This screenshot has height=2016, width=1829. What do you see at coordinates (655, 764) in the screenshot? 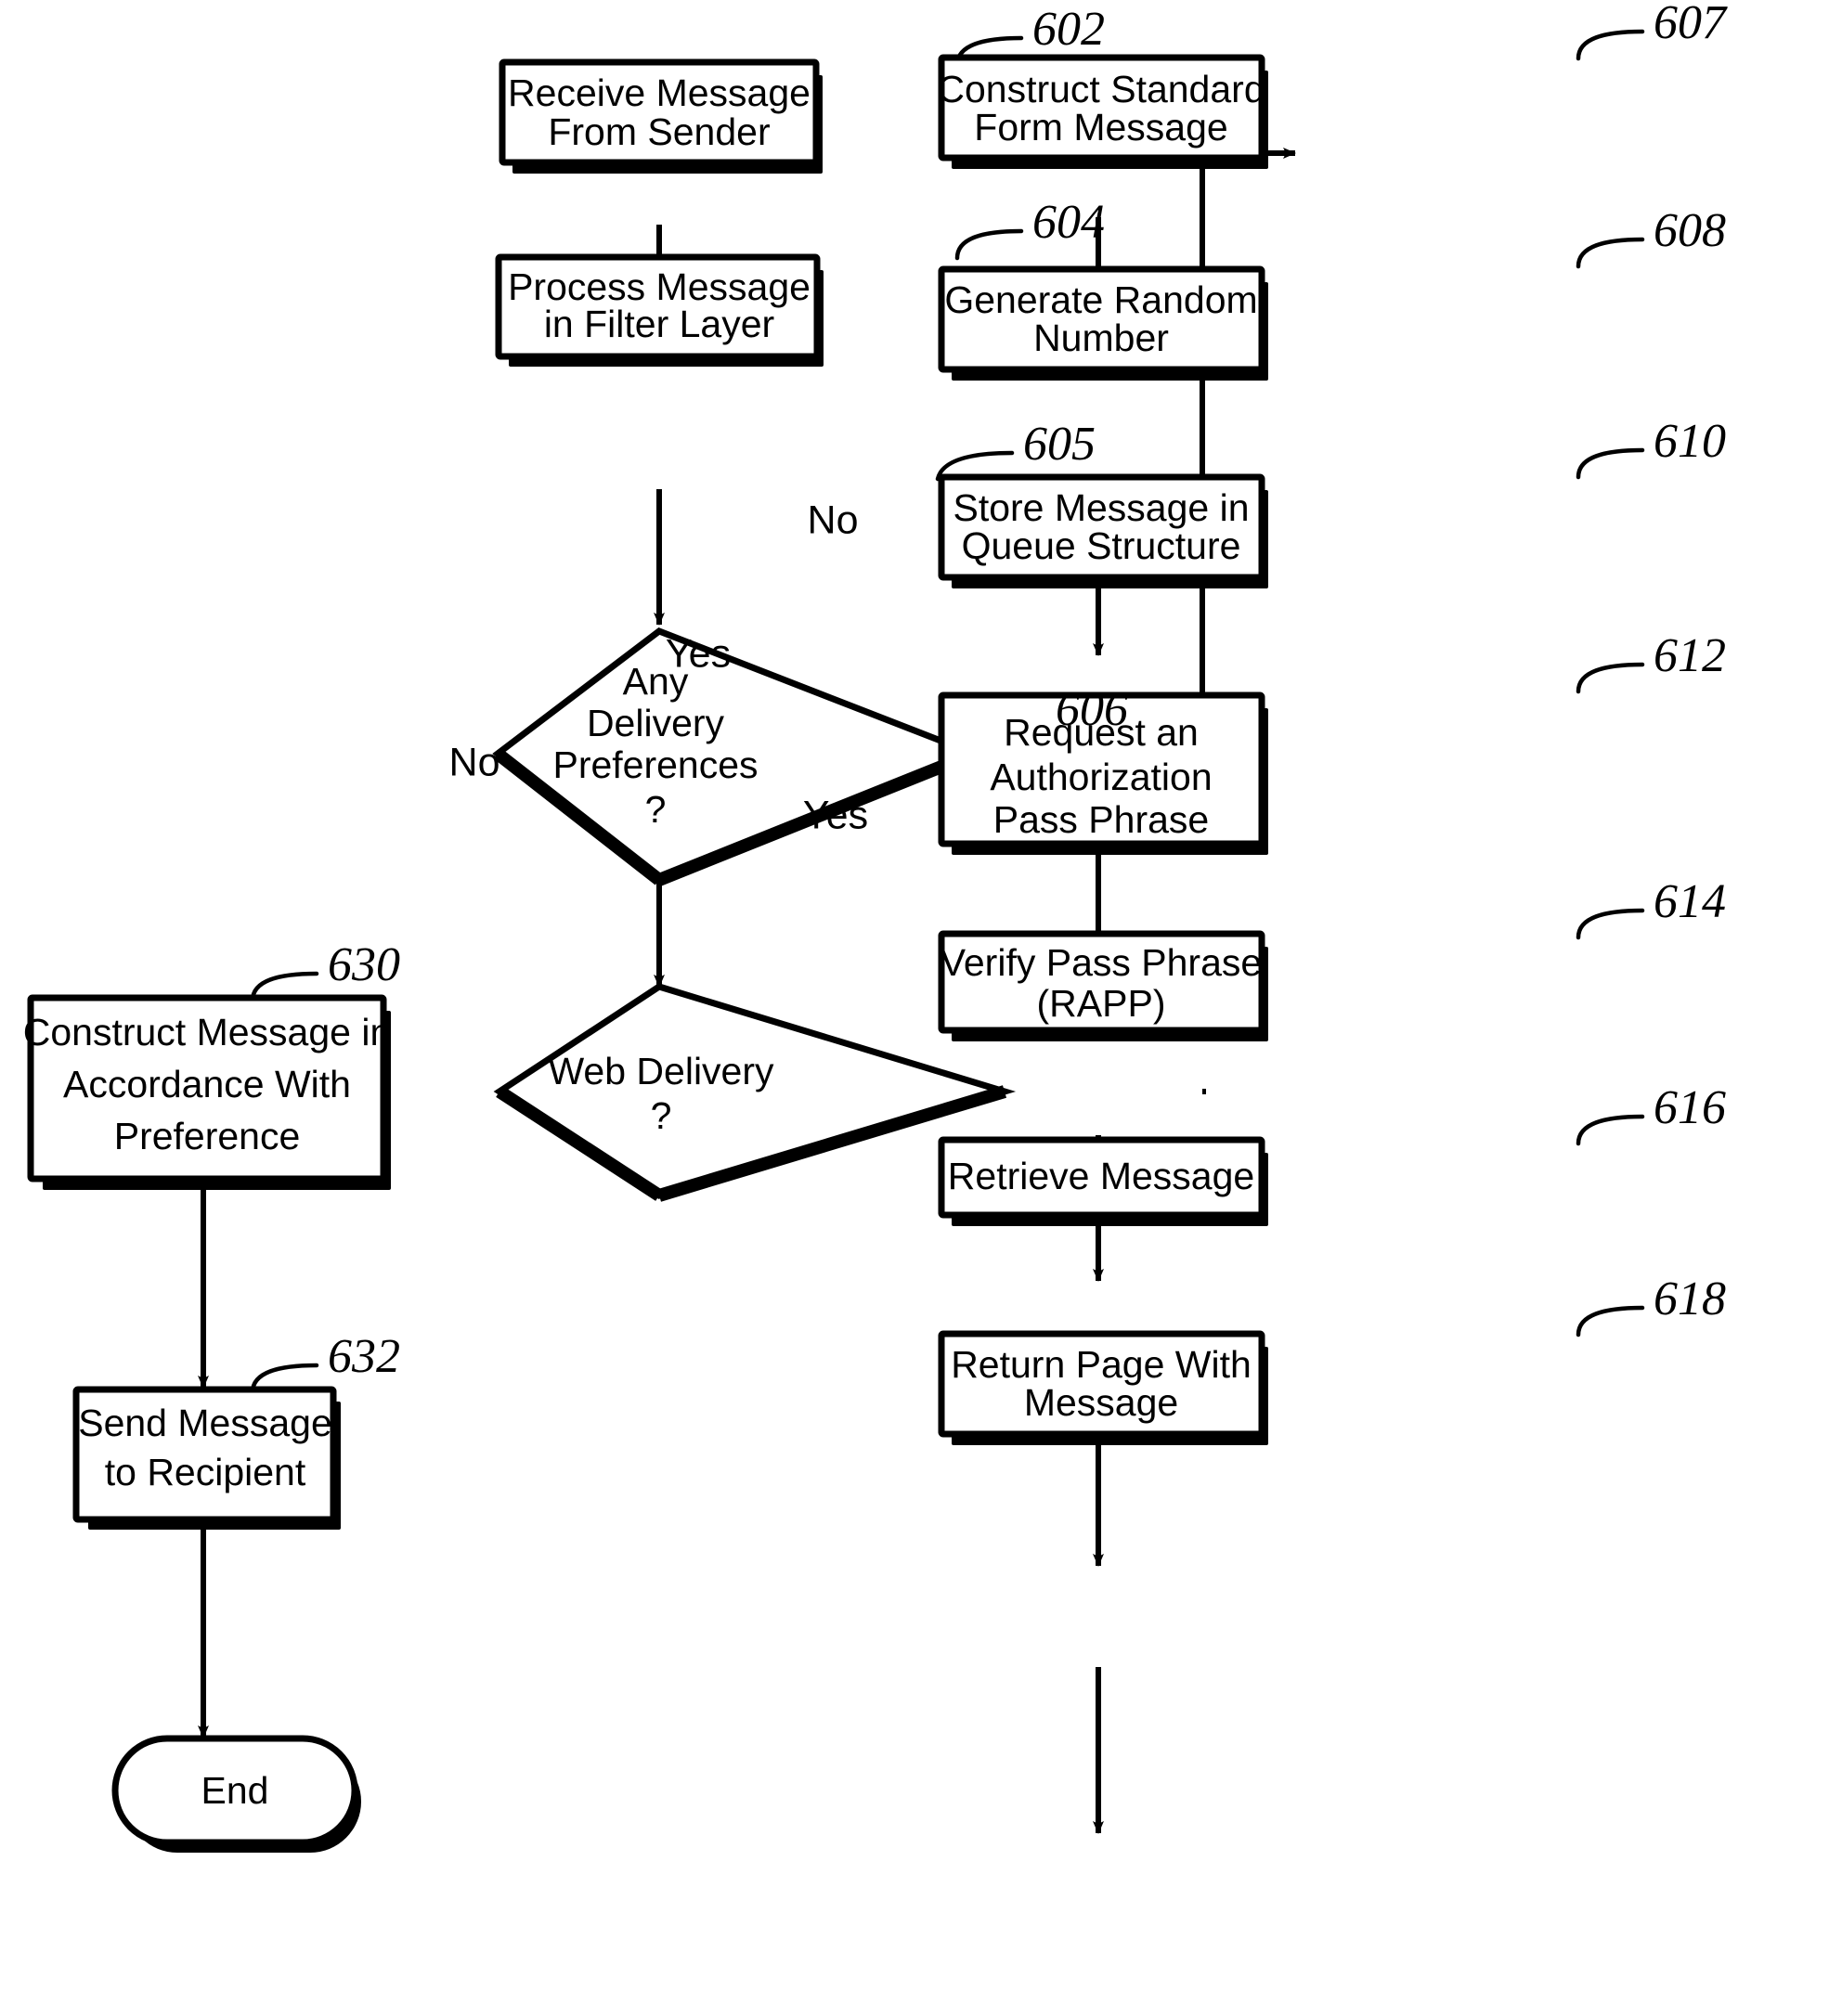
I see `node-605-line-3: Preferences` at bounding box center [655, 764].